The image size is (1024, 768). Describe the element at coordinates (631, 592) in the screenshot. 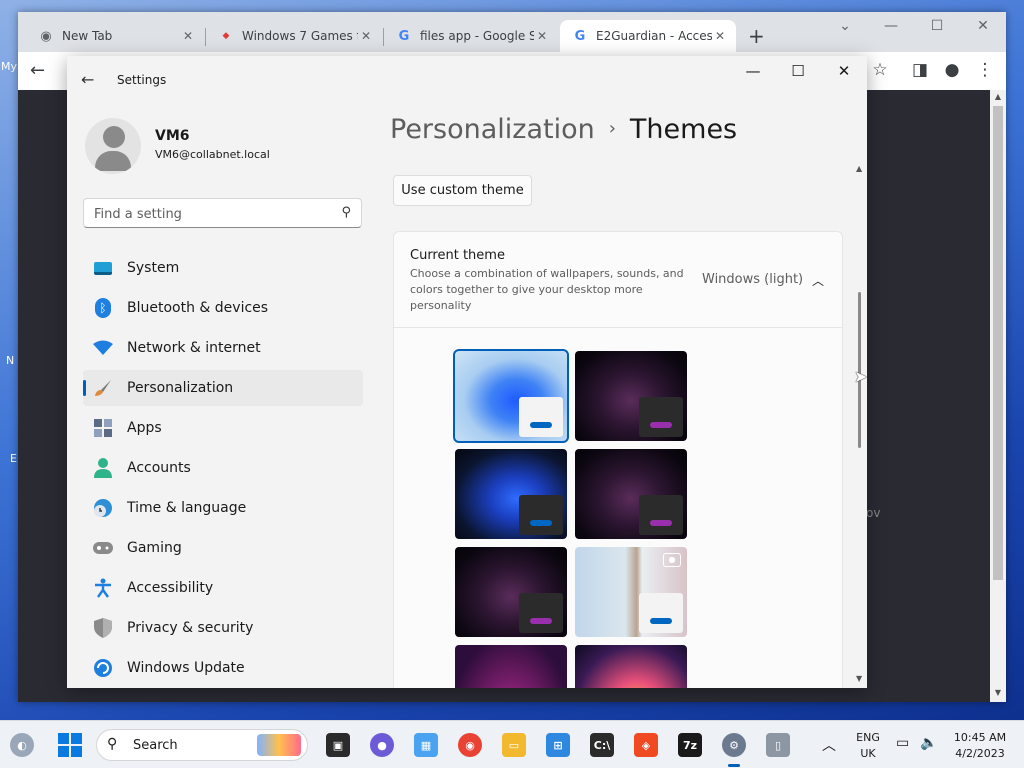

I see `theme-thumbnail-spotlight: ●` at that location.